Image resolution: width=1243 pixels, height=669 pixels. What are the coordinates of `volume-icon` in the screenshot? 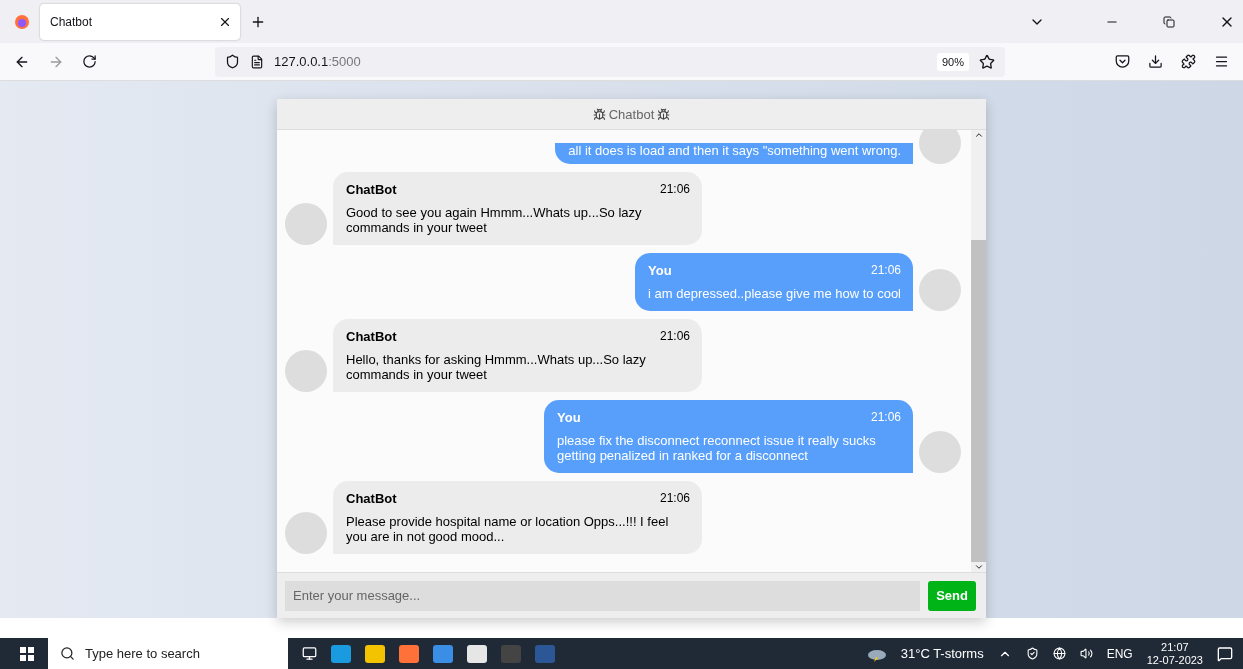 It's located at (1086, 653).